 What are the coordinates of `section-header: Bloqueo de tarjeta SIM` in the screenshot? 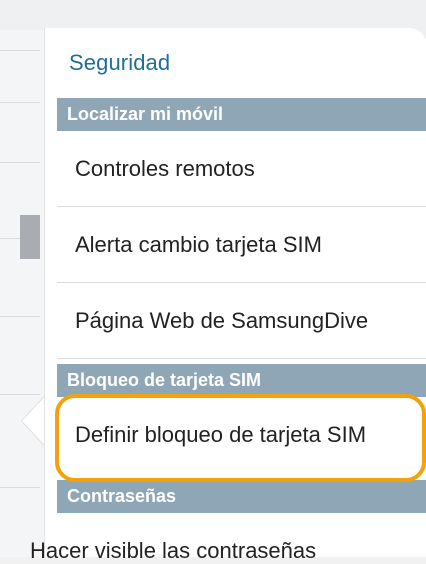 It's located at (241, 380).